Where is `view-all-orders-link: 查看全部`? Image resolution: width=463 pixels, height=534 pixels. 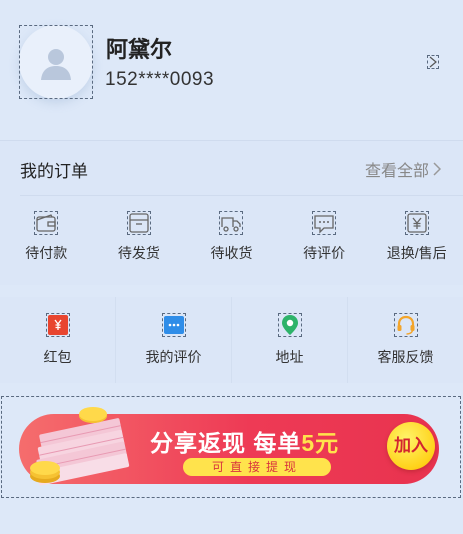 view-all-orders-link: 查看全部 is located at coordinates (403, 169).